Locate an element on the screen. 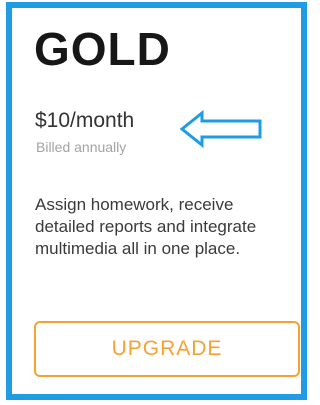  billing-note: Billed annually is located at coordinates (81, 147).